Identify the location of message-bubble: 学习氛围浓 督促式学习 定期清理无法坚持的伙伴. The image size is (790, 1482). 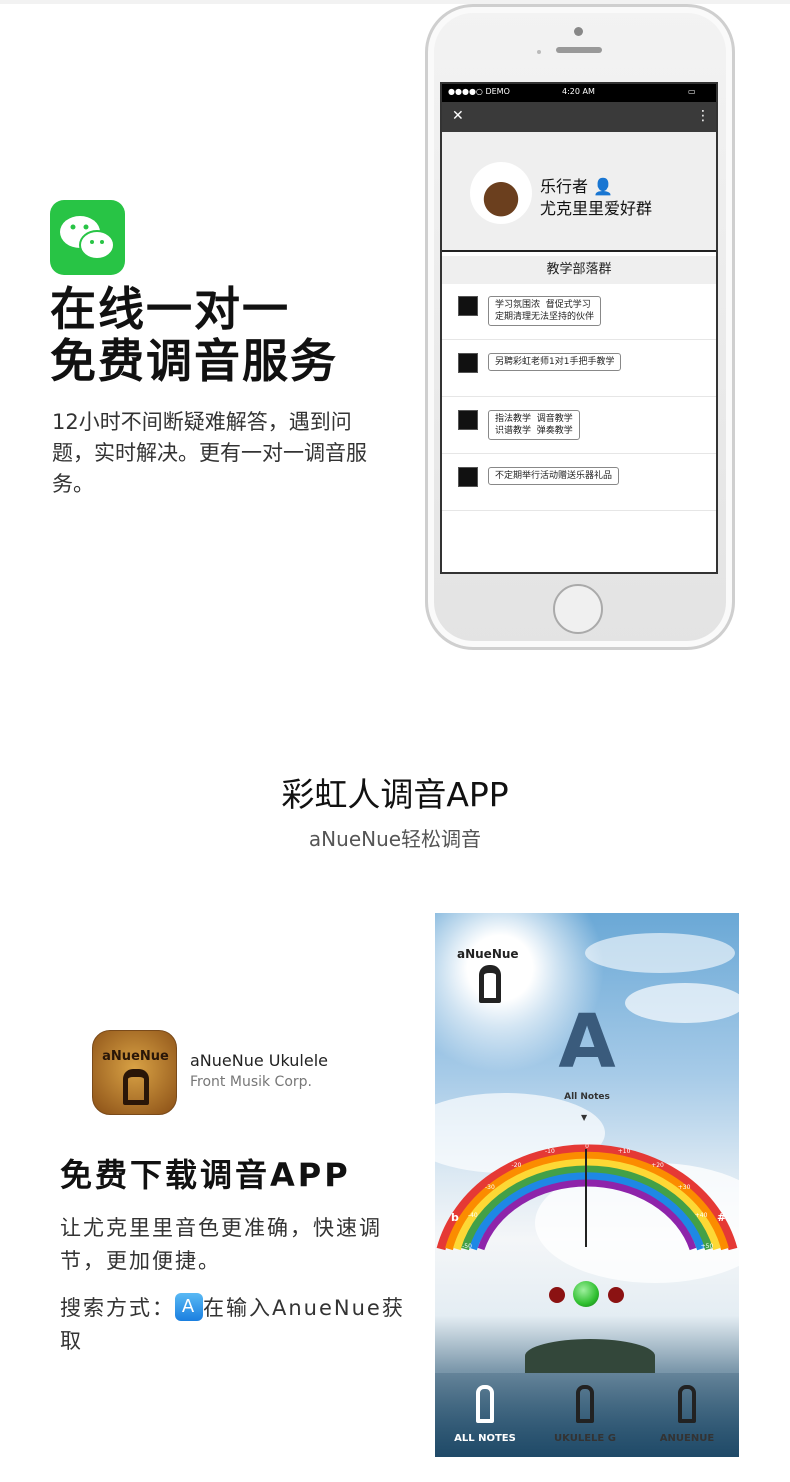
(545, 311).